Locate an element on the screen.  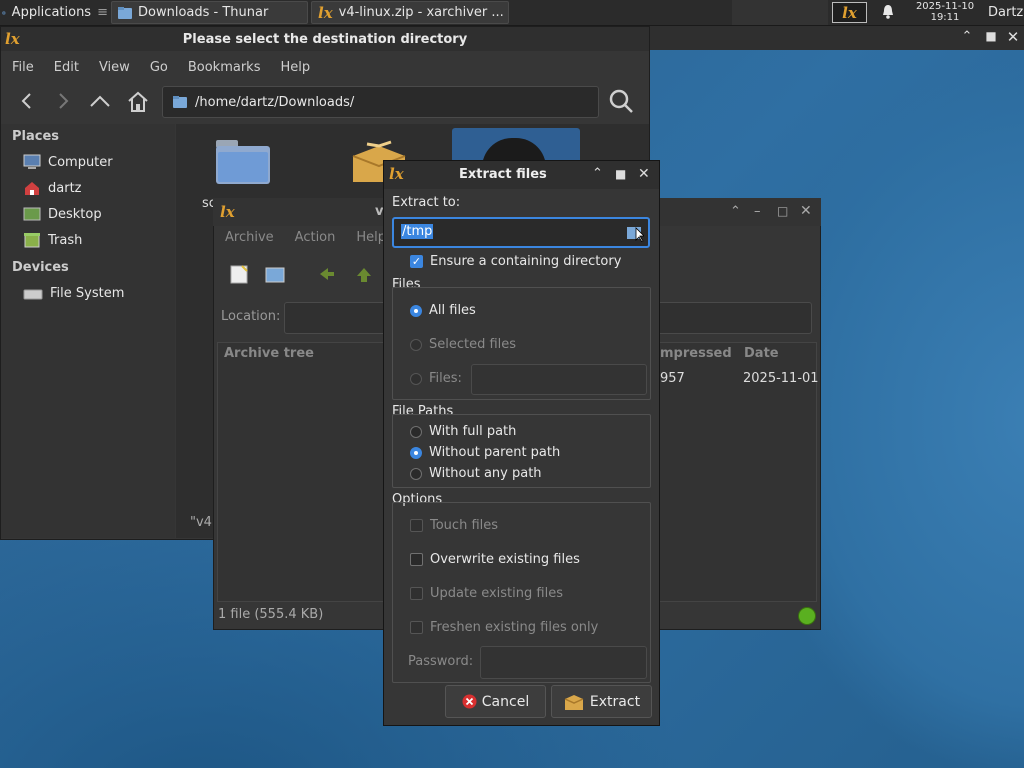
back-arrow-icon is located at coordinates (327, 276).